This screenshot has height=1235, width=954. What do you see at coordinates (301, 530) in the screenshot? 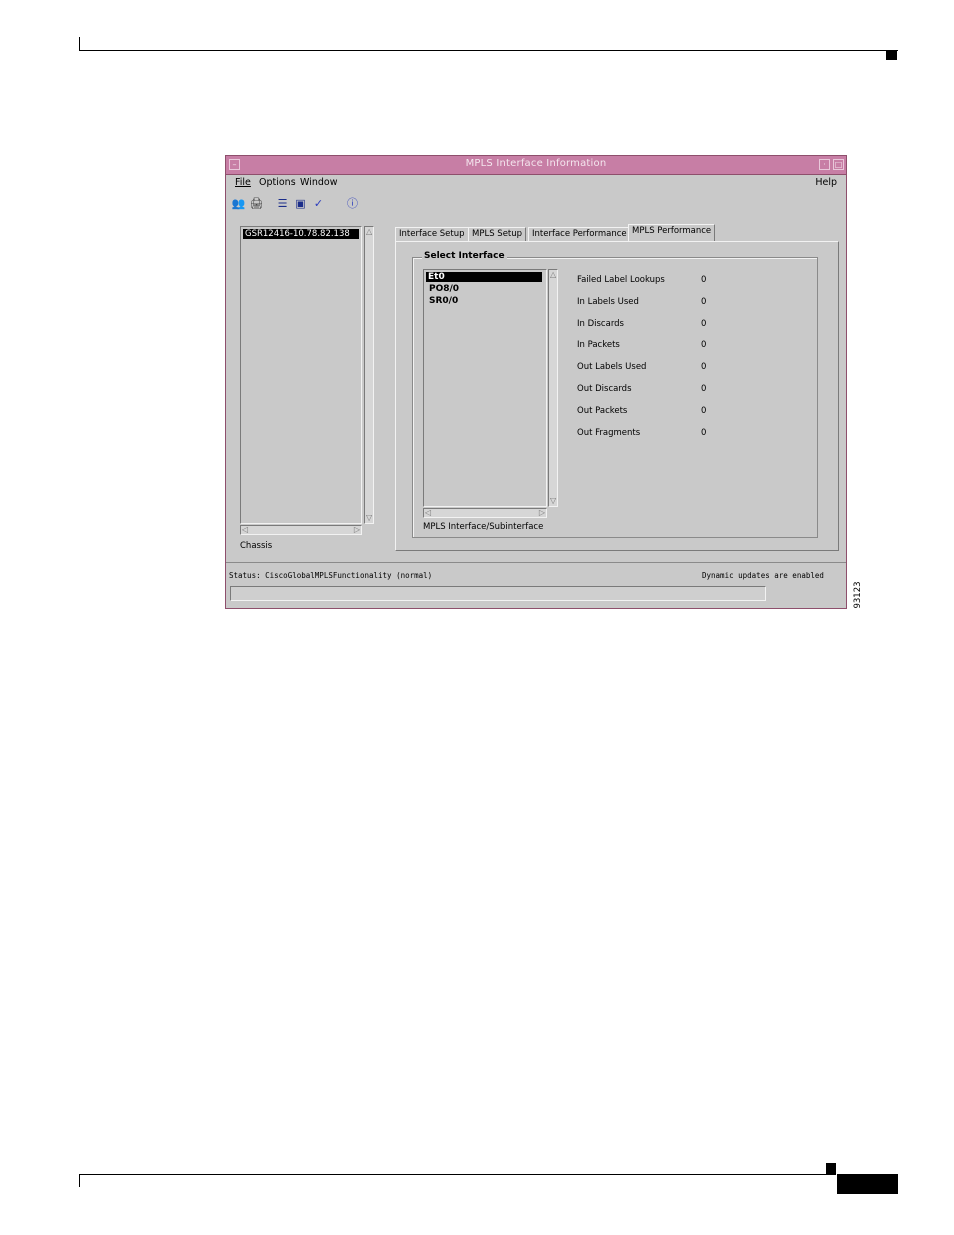
I see `chassis-horizontal-scrollbar: ◁ ▷` at bounding box center [301, 530].